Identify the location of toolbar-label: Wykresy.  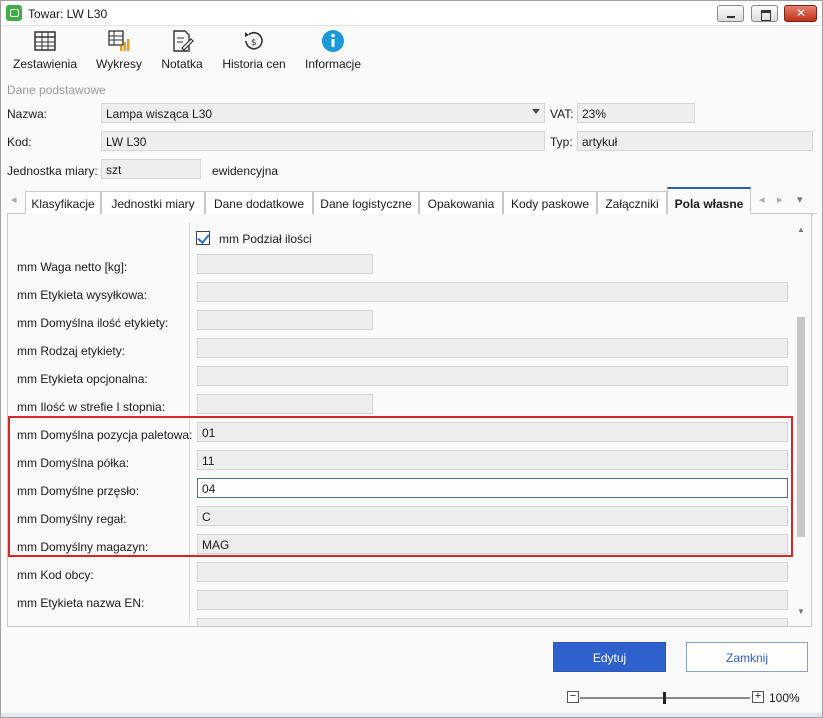
(119, 64).